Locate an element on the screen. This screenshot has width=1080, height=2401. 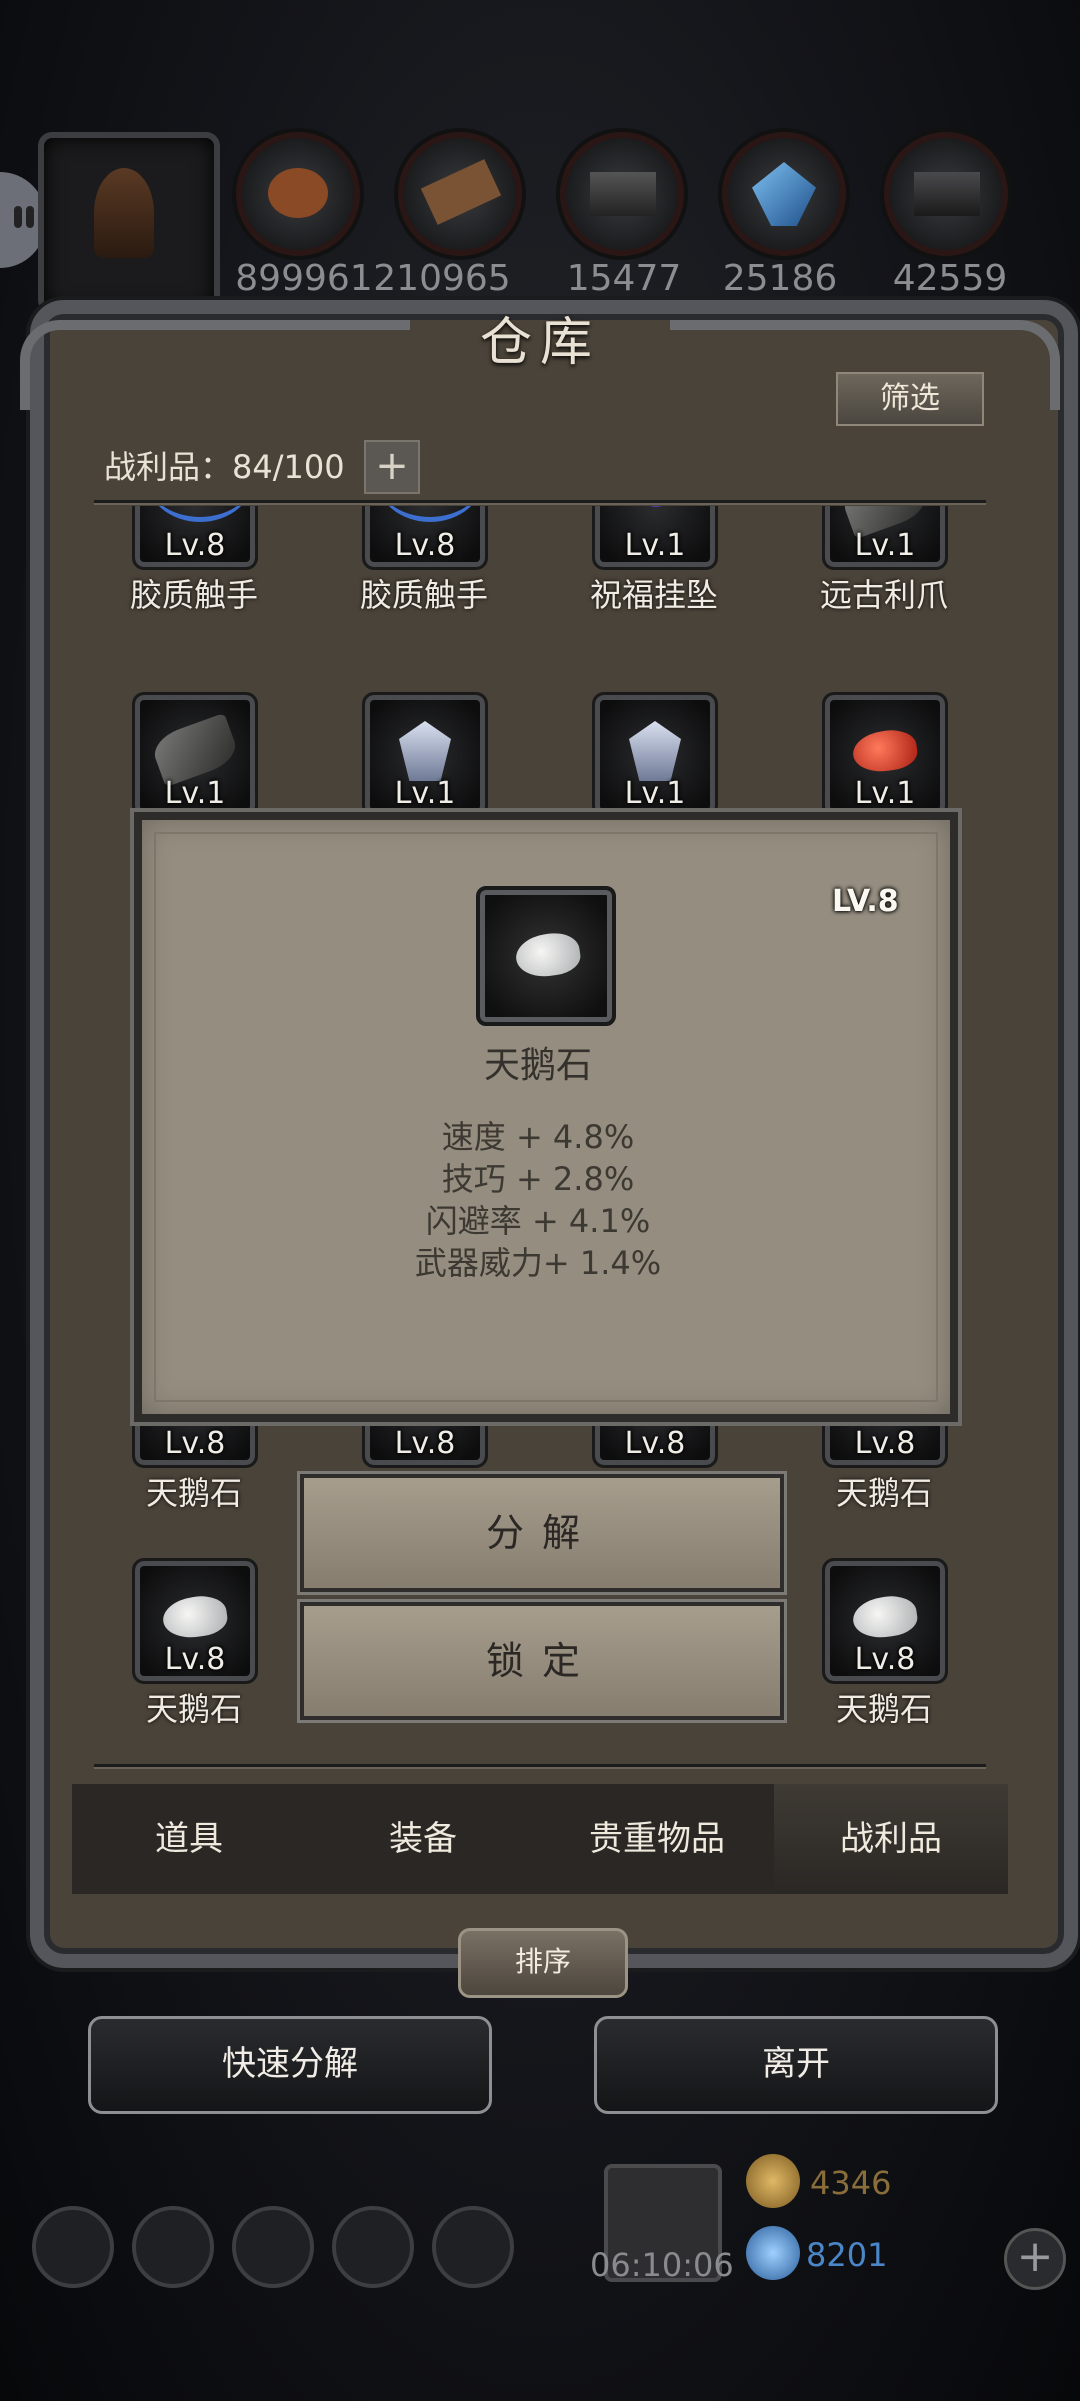
meat-resource is located at coordinates (298, 194).